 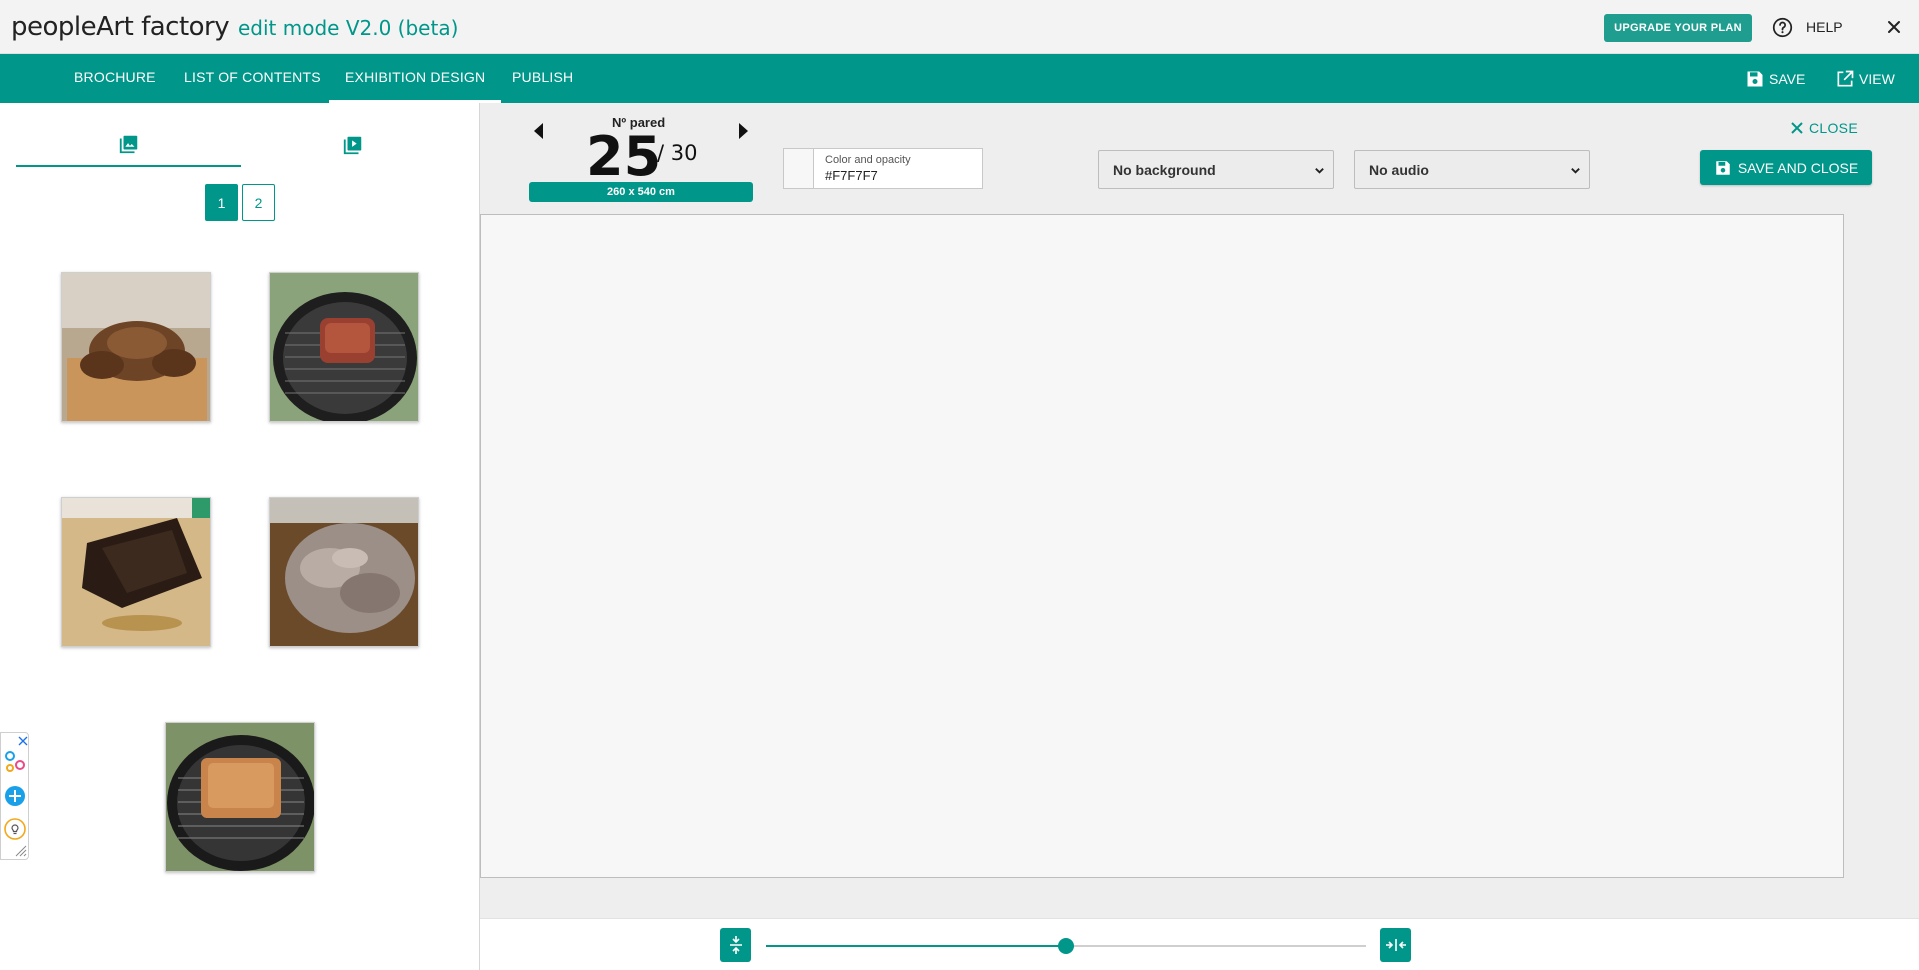 What do you see at coordinates (916, 946) in the screenshot?
I see `zoom-slider-fill` at bounding box center [916, 946].